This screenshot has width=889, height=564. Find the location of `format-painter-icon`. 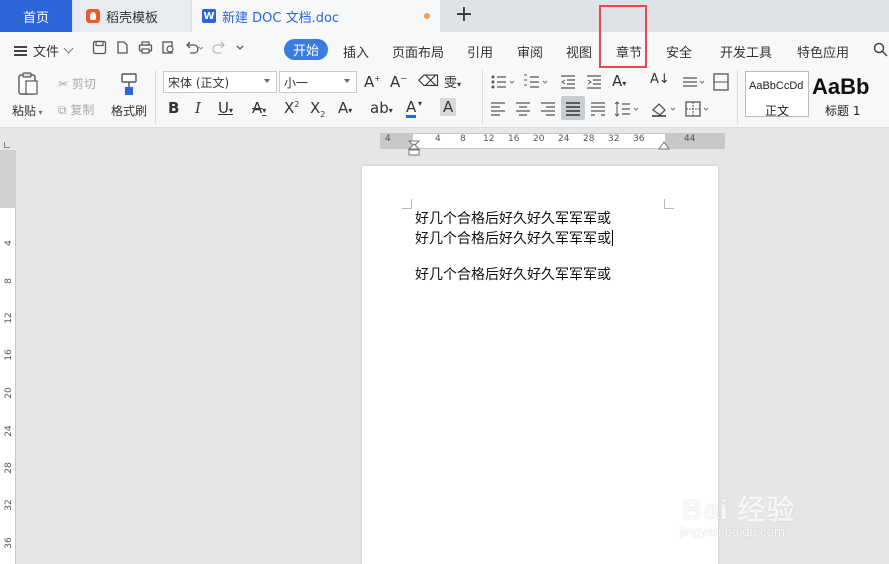

format-painter-icon is located at coordinates (129, 84).